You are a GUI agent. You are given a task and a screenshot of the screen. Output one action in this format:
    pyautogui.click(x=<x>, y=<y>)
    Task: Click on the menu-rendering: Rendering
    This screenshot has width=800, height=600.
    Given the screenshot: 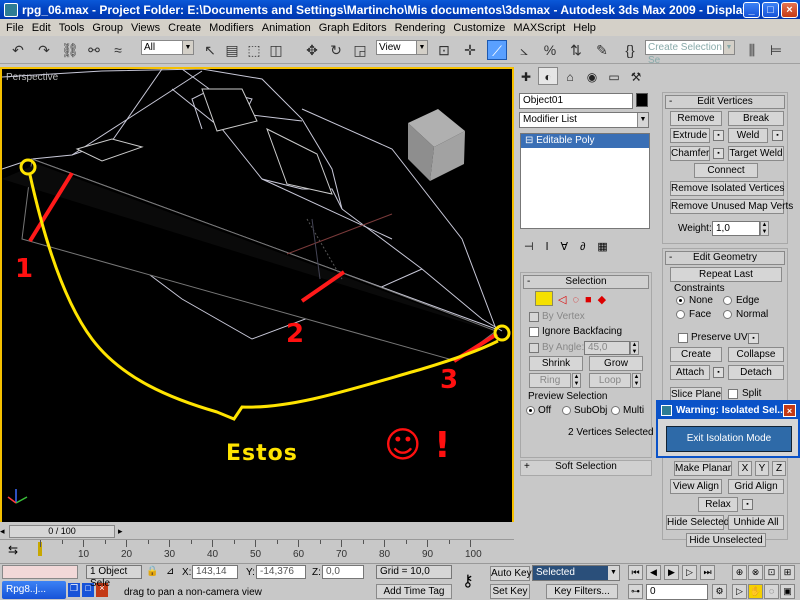 What is the action you would take?
    pyautogui.click(x=420, y=28)
    